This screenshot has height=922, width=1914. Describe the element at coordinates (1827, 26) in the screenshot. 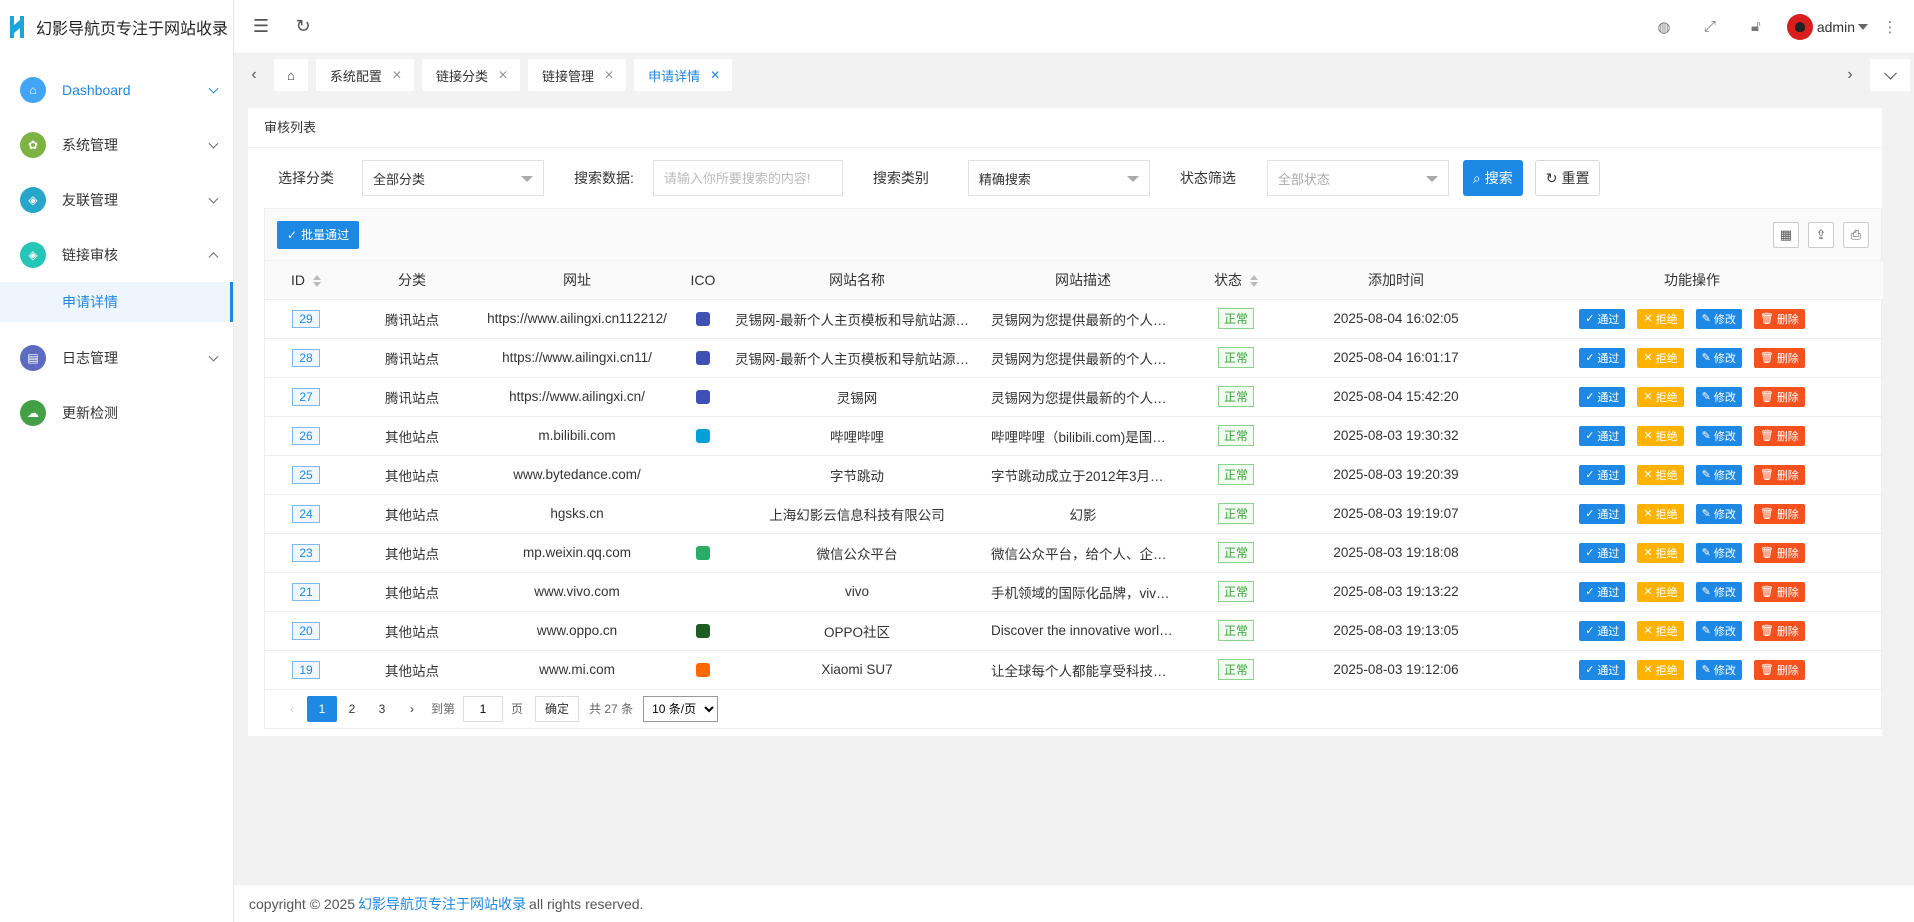

I see `user-menu: admin` at that location.